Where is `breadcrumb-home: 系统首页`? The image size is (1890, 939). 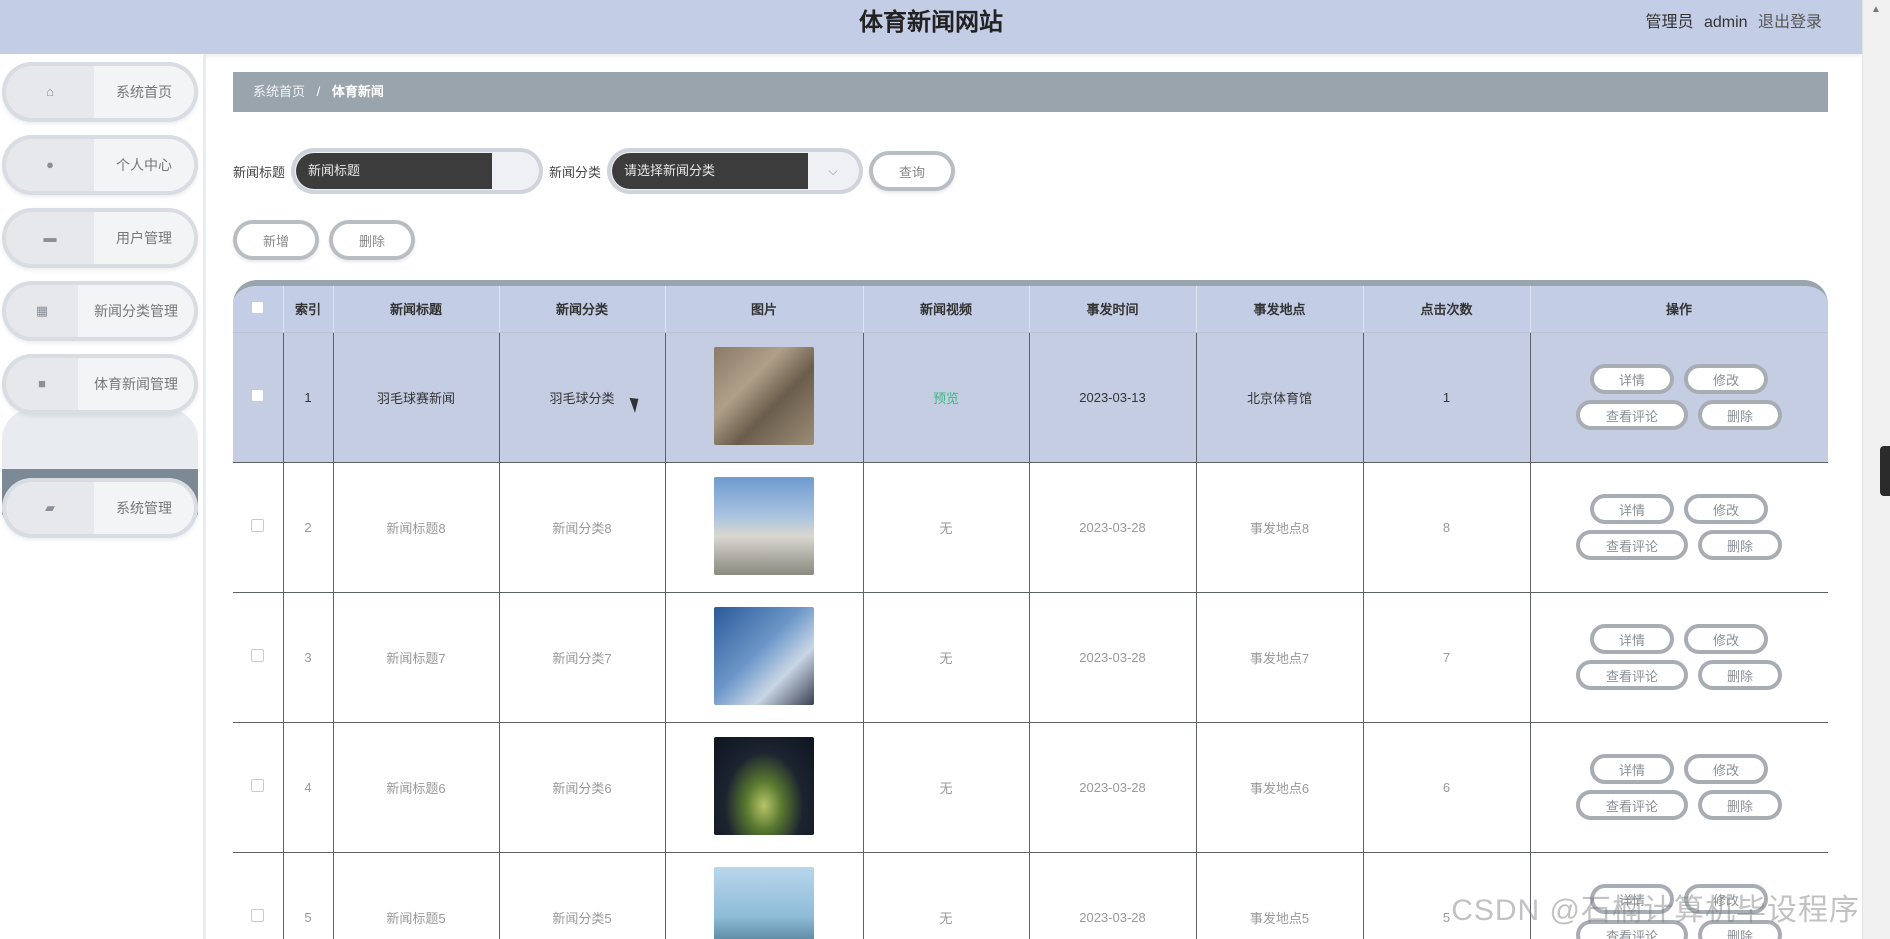
breadcrumb-home: 系统首页 is located at coordinates (279, 91).